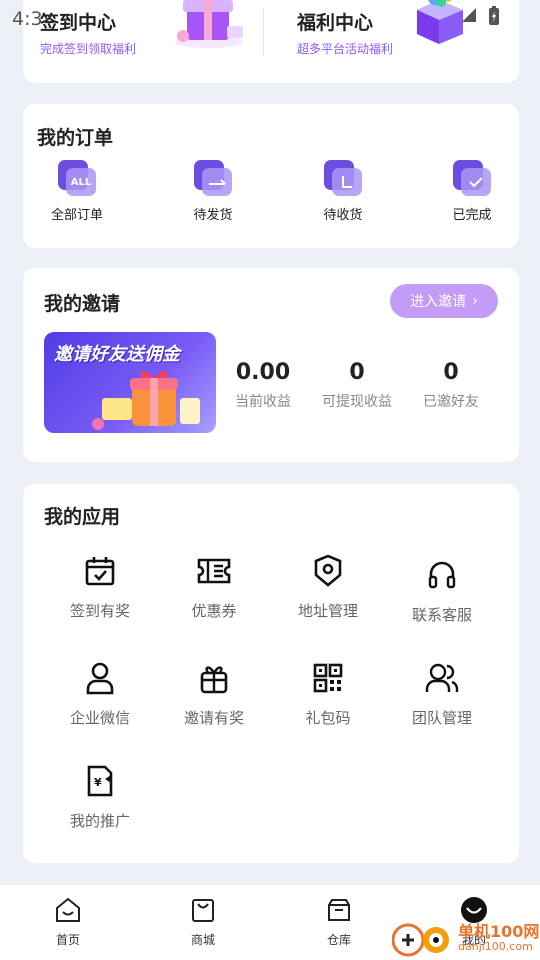 This screenshot has height=960, width=540. What do you see at coordinates (99, 611) in the screenshot?
I see `app-label: 签到有奖` at bounding box center [99, 611].